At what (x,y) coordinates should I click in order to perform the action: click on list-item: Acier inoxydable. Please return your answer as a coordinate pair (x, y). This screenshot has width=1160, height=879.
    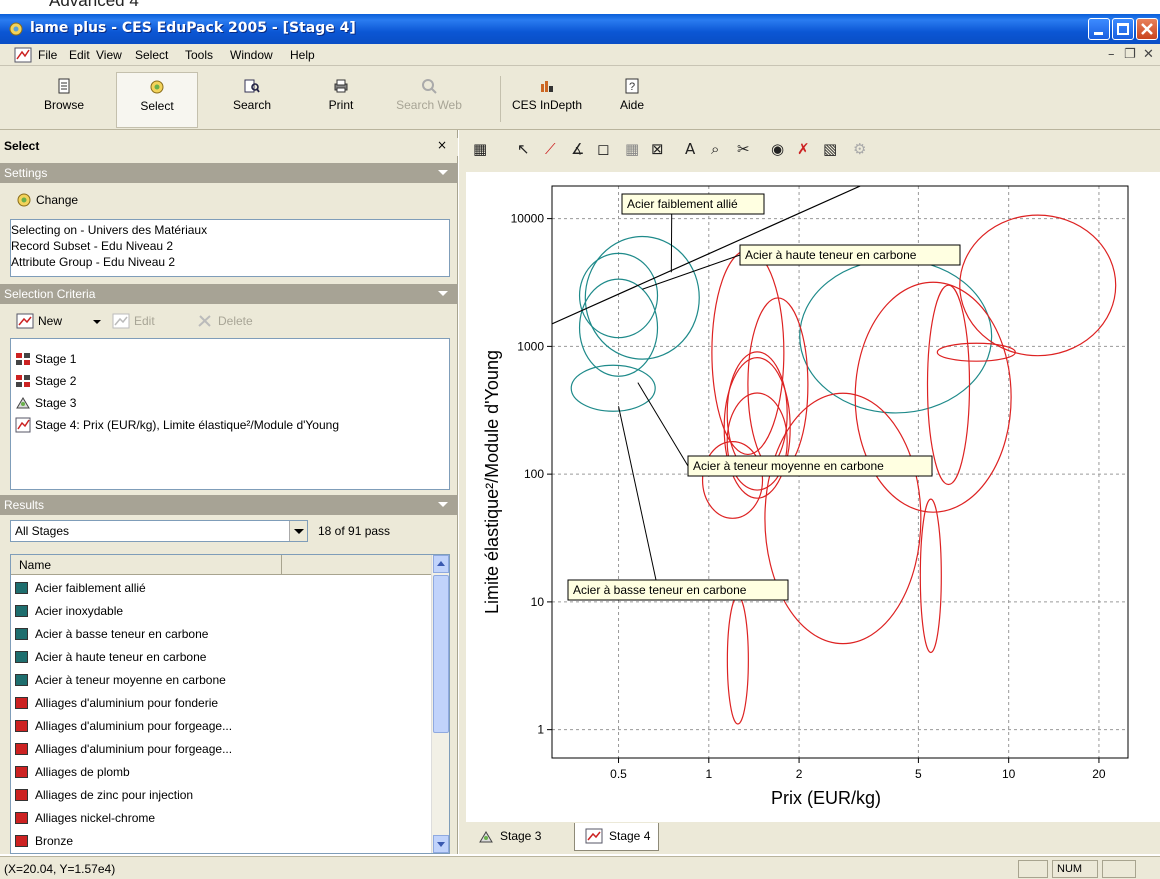
    Looking at the image, I should click on (221, 611).